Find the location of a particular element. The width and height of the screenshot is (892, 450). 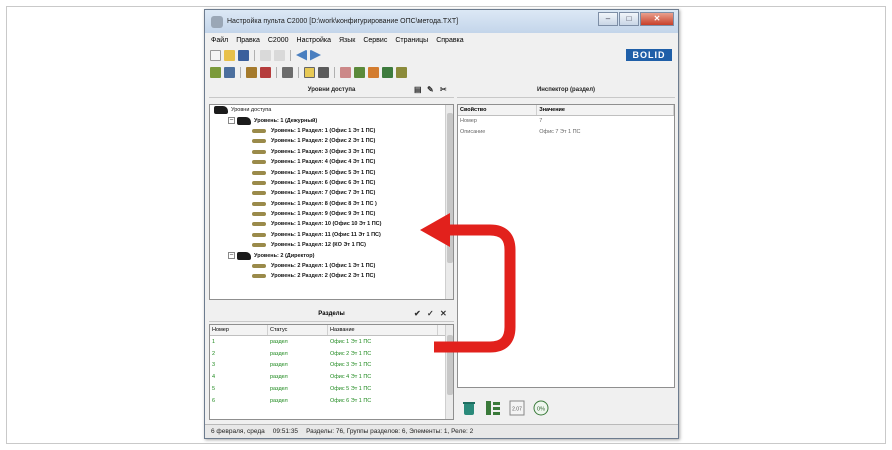

arrow-path is located at coordinates (475, 288).